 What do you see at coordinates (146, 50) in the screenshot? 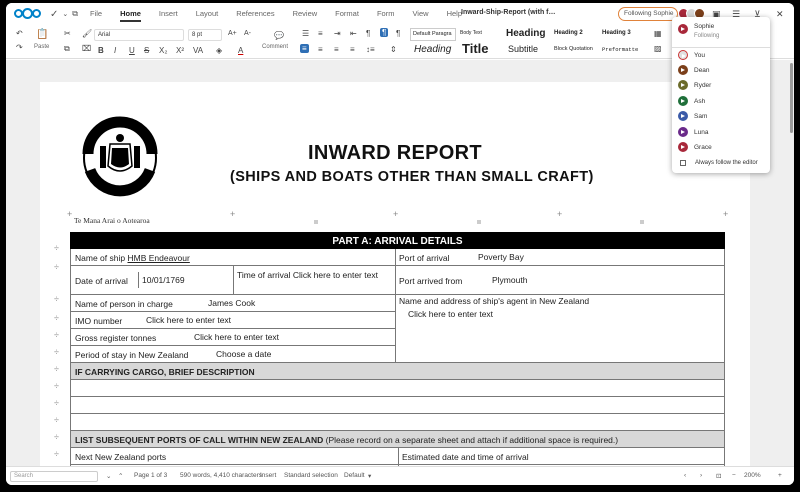
I see `strikethrough-icon: S` at bounding box center [146, 50].